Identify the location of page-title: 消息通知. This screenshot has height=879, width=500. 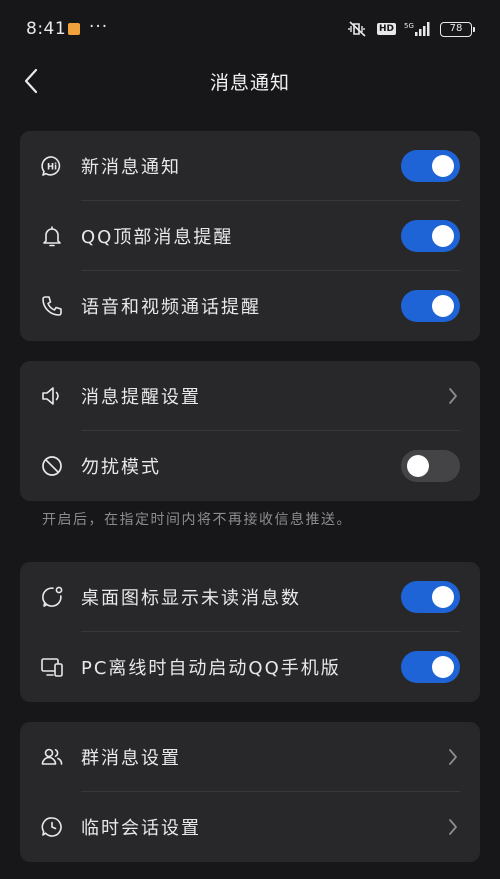
(249, 83).